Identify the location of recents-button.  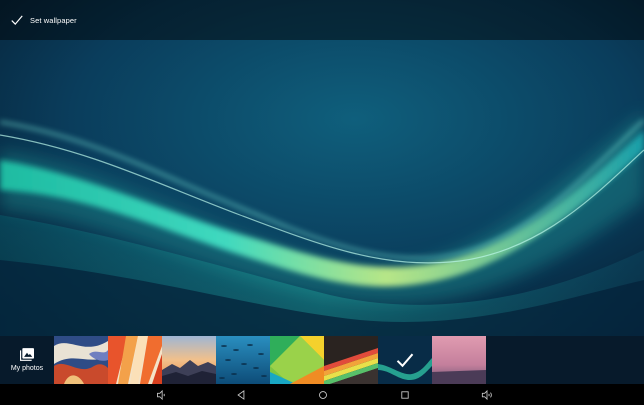
(405, 395).